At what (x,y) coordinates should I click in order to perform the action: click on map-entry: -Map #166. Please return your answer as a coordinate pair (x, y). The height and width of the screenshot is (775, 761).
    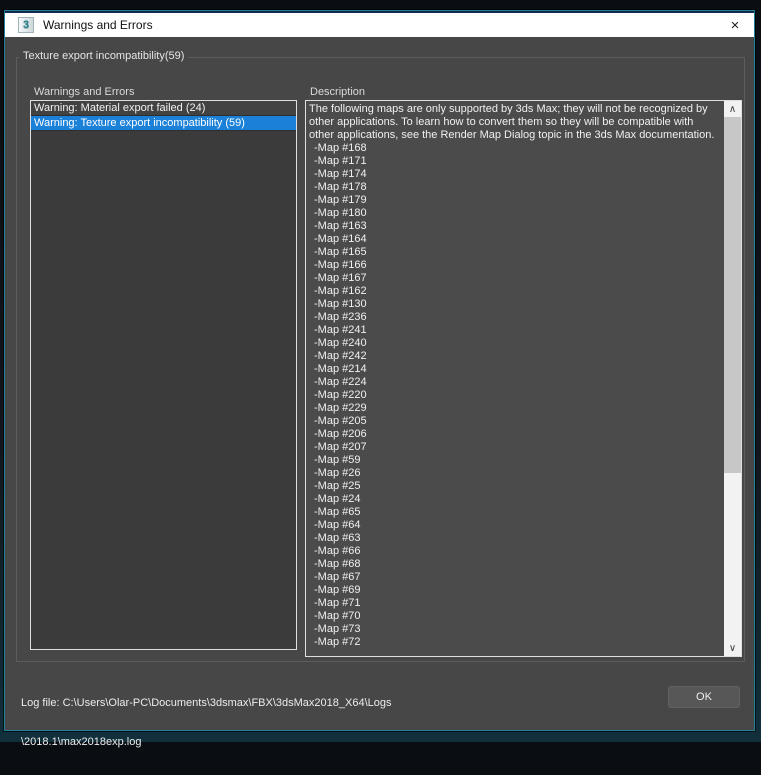
    Looking at the image, I should click on (340, 265).